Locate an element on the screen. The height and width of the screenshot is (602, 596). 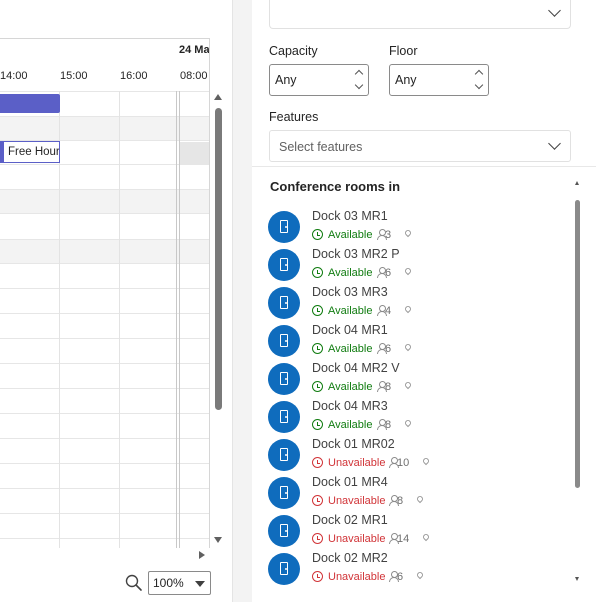
room-list-item: Dock 01 MR4 Unavailable 8 is located at coordinates (416, 494).